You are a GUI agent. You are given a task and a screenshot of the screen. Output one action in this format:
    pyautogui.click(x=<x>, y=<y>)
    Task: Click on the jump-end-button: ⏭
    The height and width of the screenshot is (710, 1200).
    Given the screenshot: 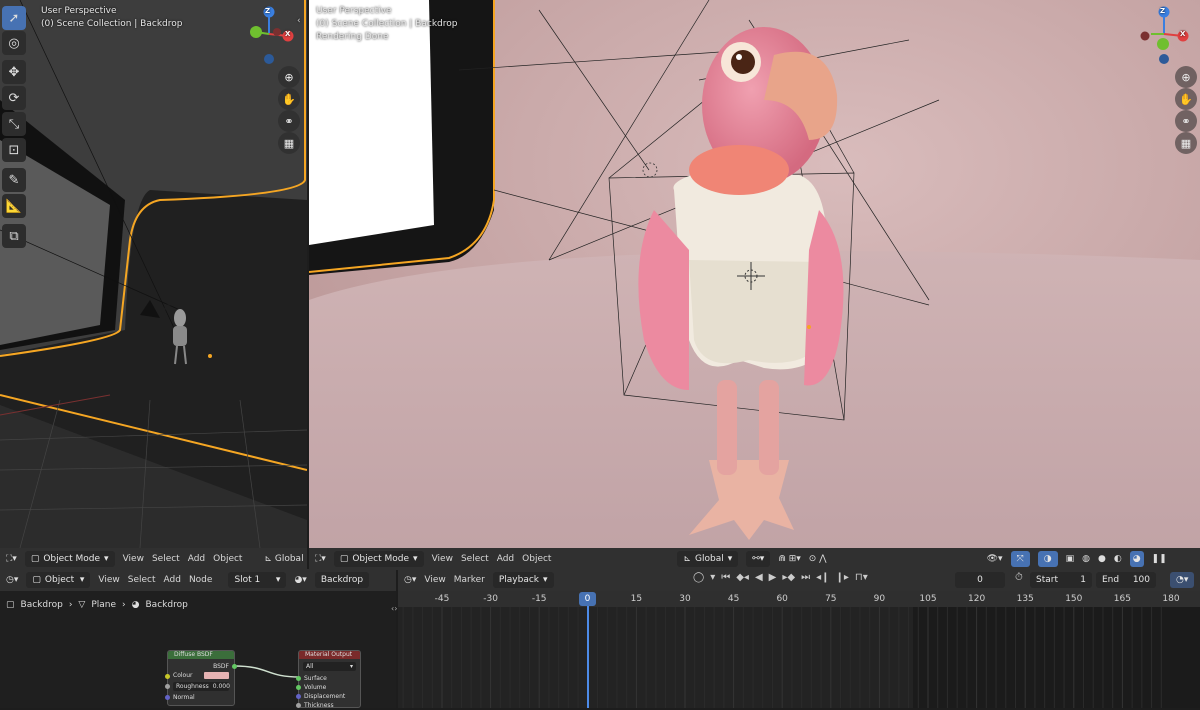 What is the action you would take?
    pyautogui.click(x=805, y=577)
    